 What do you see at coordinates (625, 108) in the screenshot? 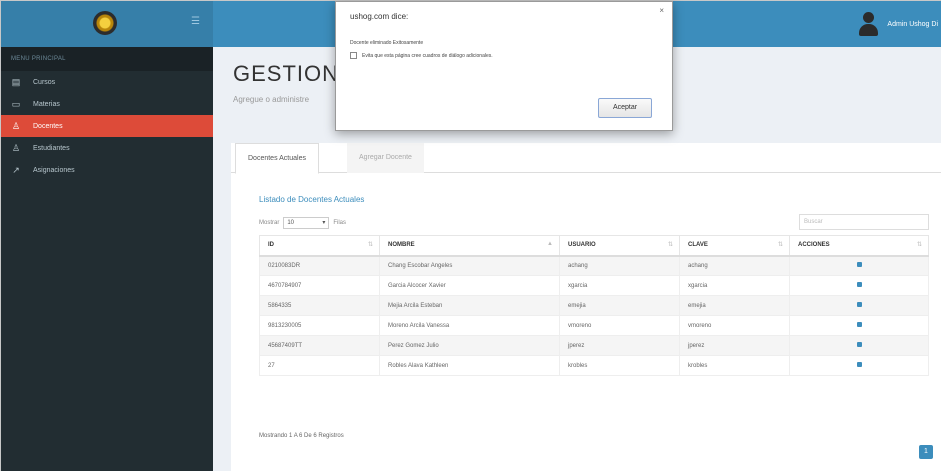
I see `ok-button: Aceptar` at bounding box center [625, 108].